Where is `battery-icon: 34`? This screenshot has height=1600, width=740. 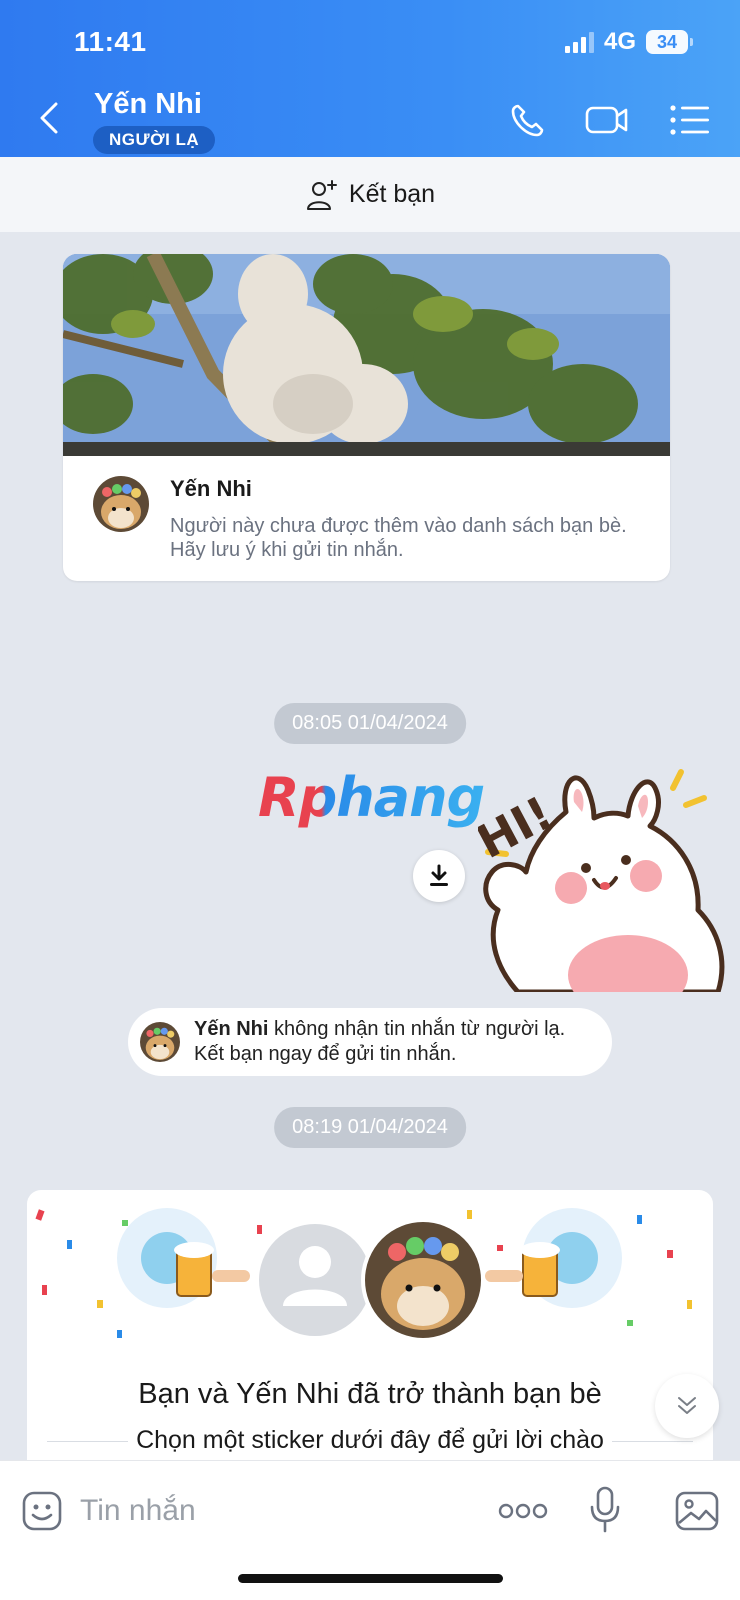 battery-icon: 34 is located at coordinates (669, 42).